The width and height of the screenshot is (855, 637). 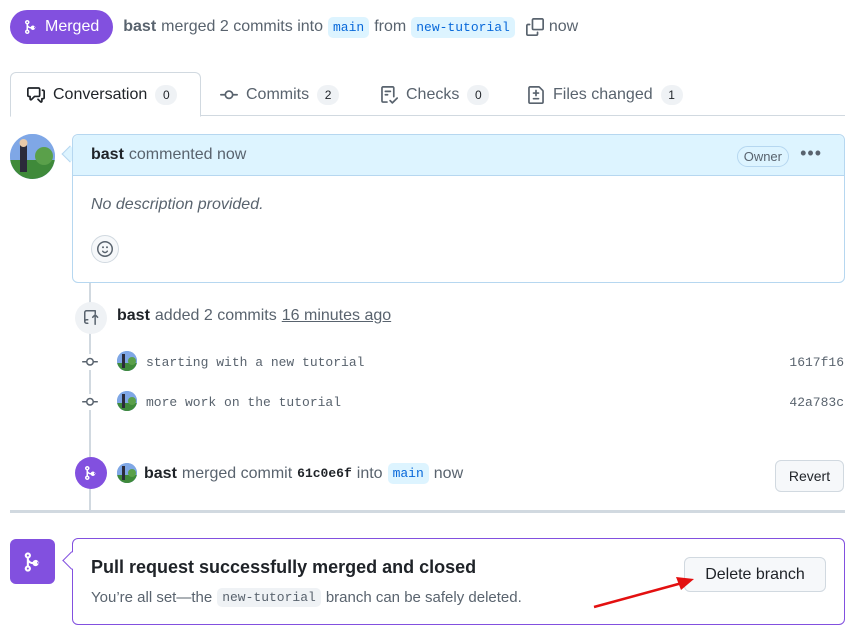 What do you see at coordinates (811, 153) in the screenshot?
I see `kebab-menu-icon: •••` at bounding box center [811, 153].